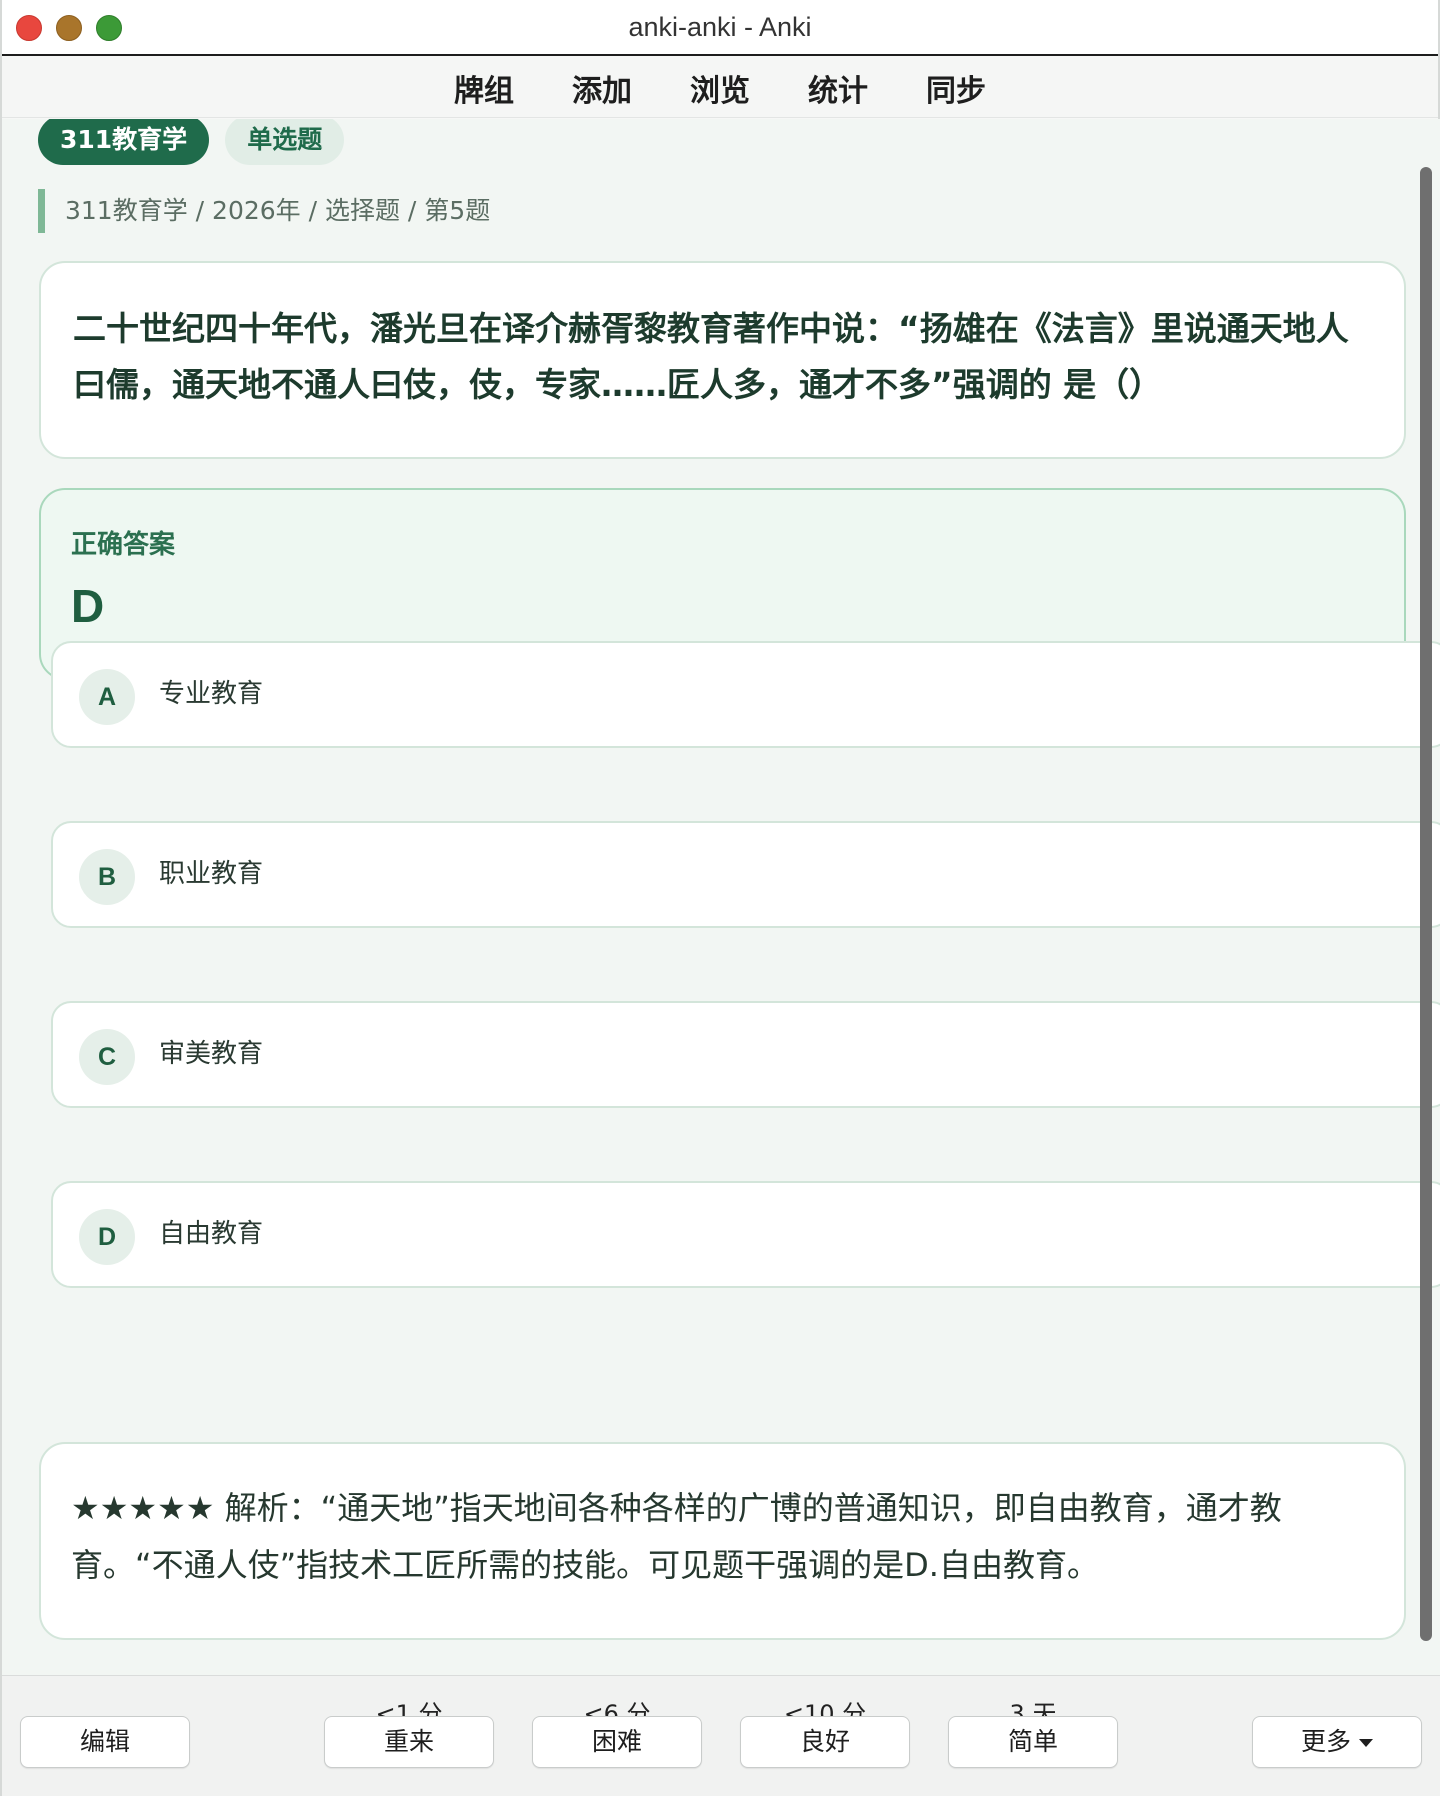  Describe the element at coordinates (721, 1735) in the screenshot. I see `review-bottom-bar: 编辑 <1 分 重来 <6 分 困难 <10 分 良好 3 天 简单 更多` at that location.